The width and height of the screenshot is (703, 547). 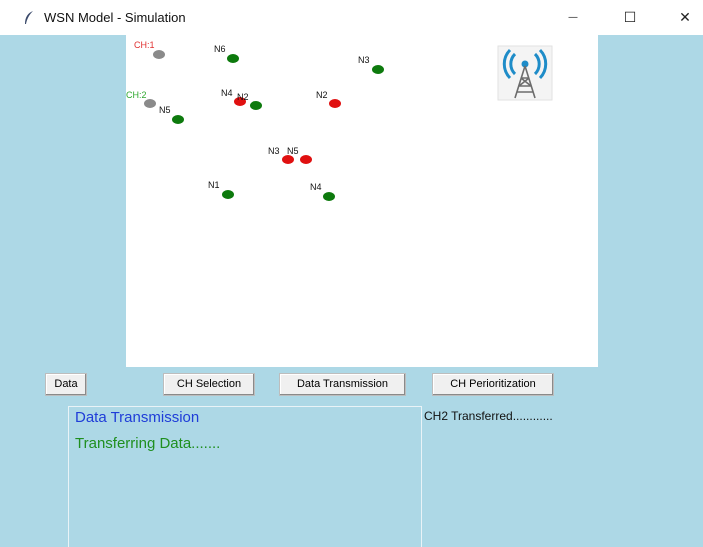 I want to click on node-dot-n3, so click(x=378, y=69).